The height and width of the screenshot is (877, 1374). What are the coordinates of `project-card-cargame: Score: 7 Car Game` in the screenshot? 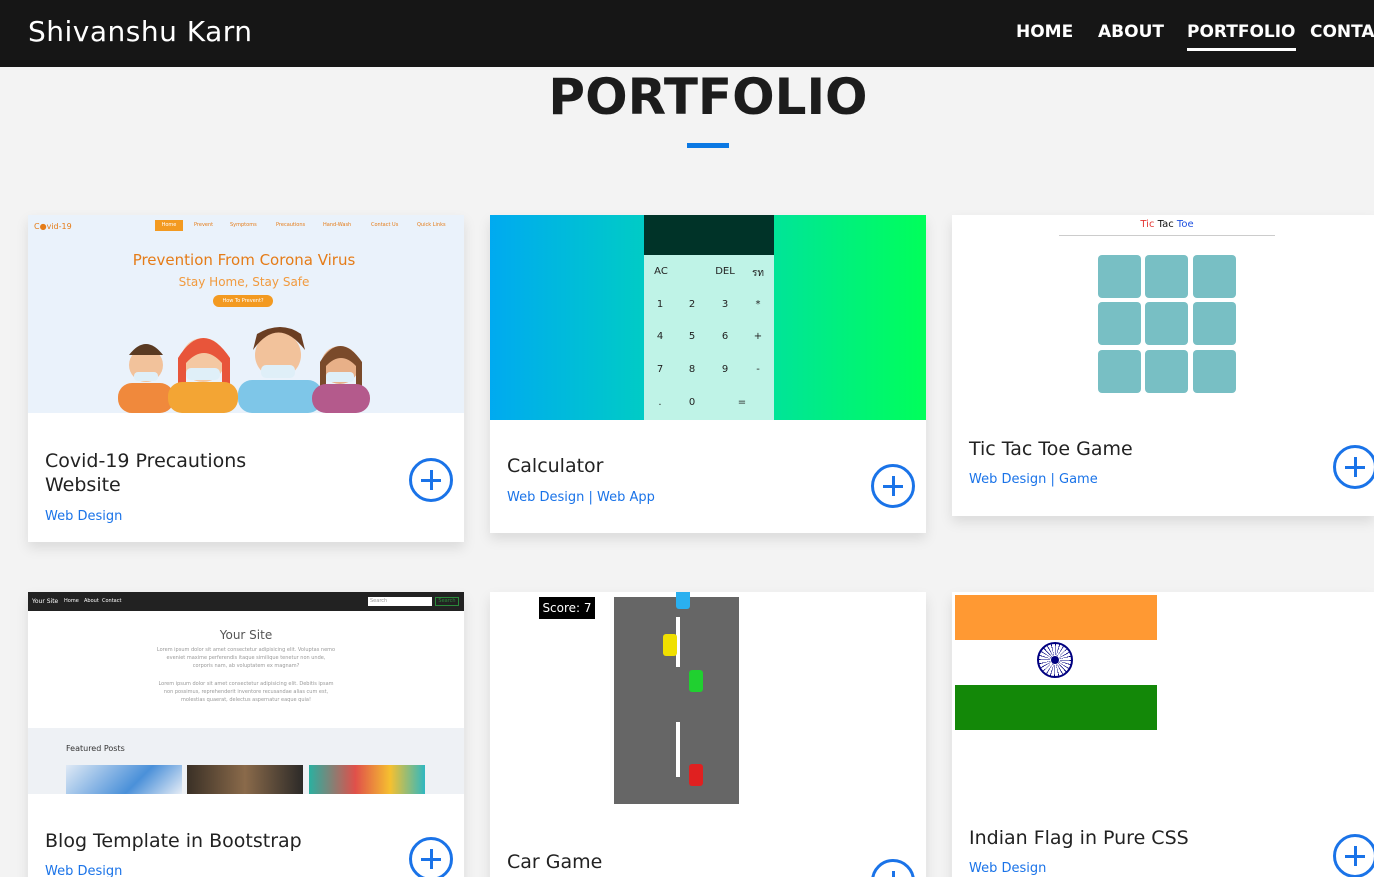 It's located at (708, 734).